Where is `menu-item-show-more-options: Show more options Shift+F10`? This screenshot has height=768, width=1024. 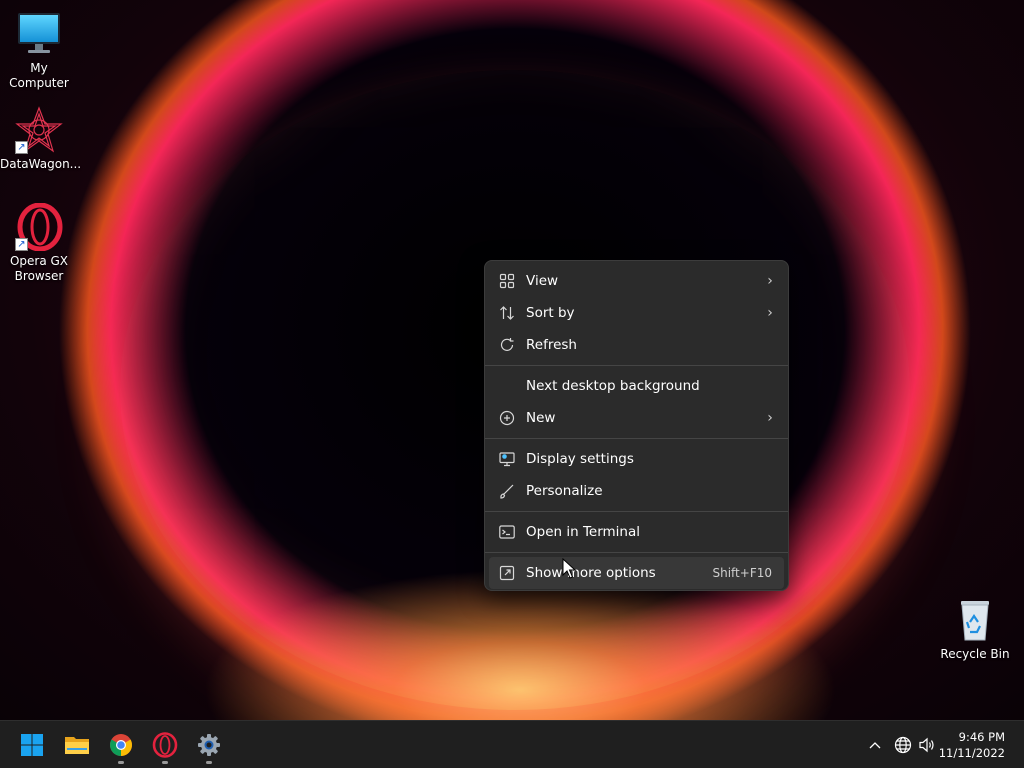
menu-item-show-more-options: Show more options Shift+F10 is located at coordinates (636, 573).